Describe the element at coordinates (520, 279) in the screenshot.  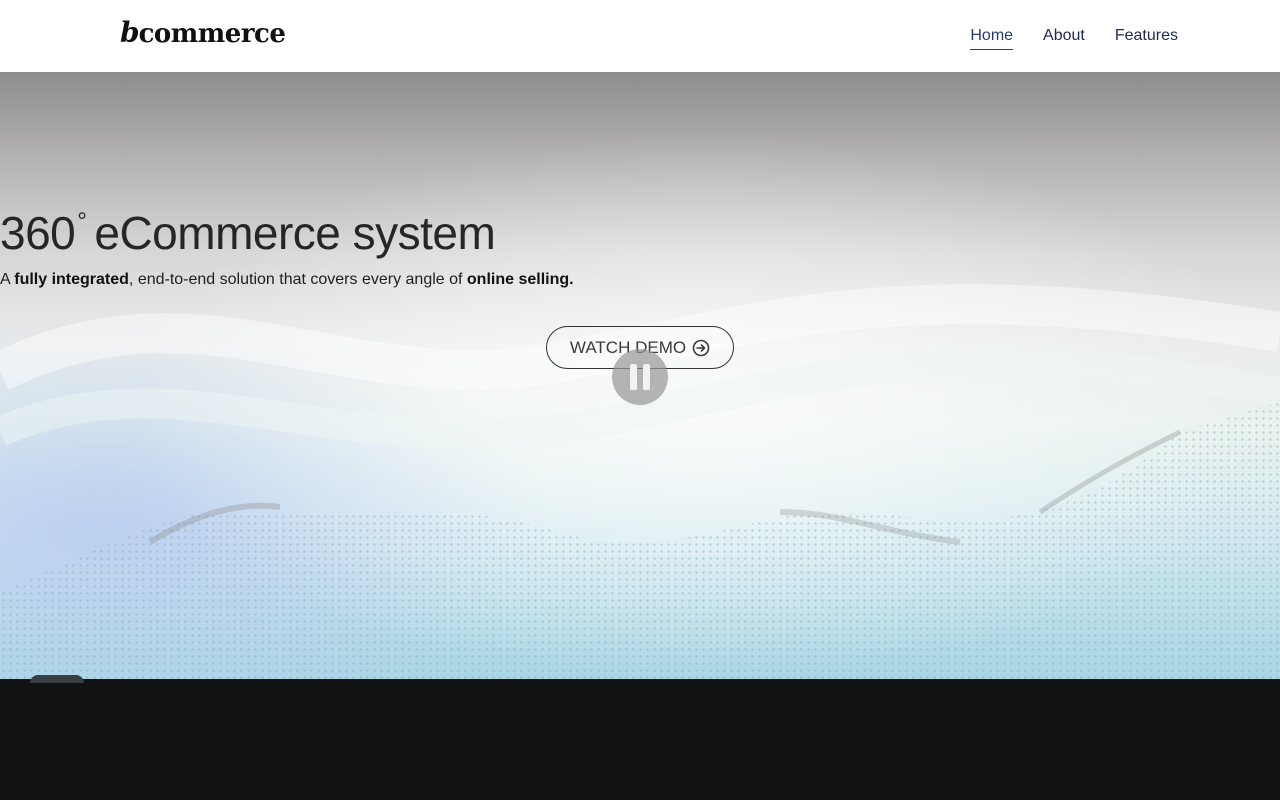
I see `sub-emphasis-online-selling: online selling.` at that location.